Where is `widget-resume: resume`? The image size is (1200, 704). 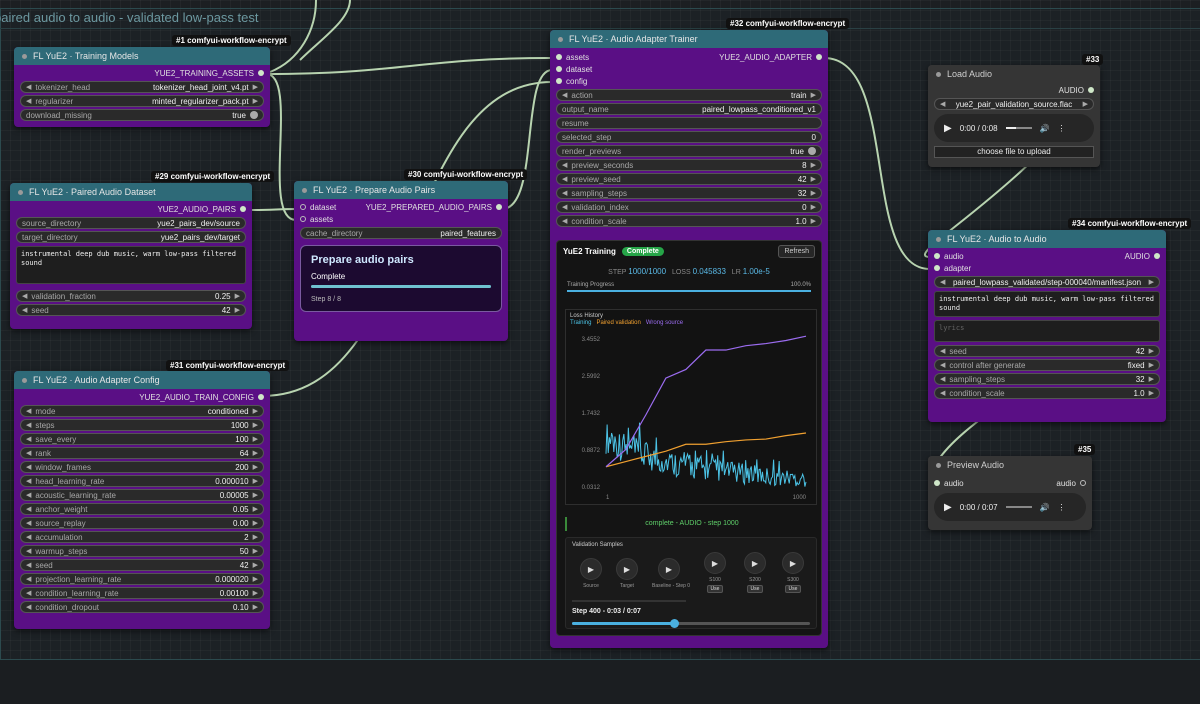 widget-resume: resume is located at coordinates (689, 123).